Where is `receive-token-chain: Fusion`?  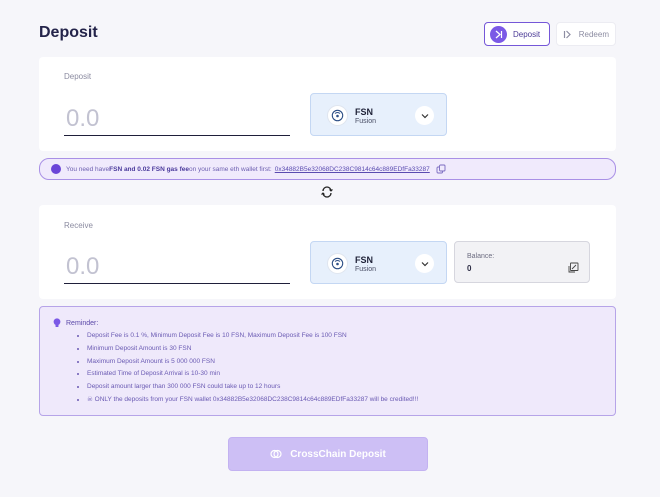
receive-token-chain: Fusion is located at coordinates (366, 269).